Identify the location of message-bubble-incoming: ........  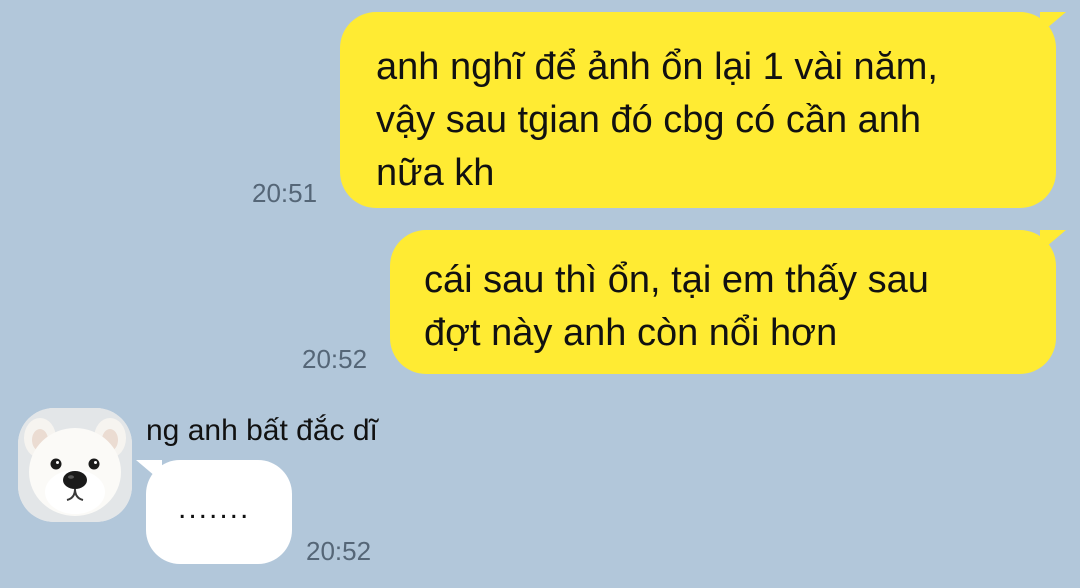
(214, 512).